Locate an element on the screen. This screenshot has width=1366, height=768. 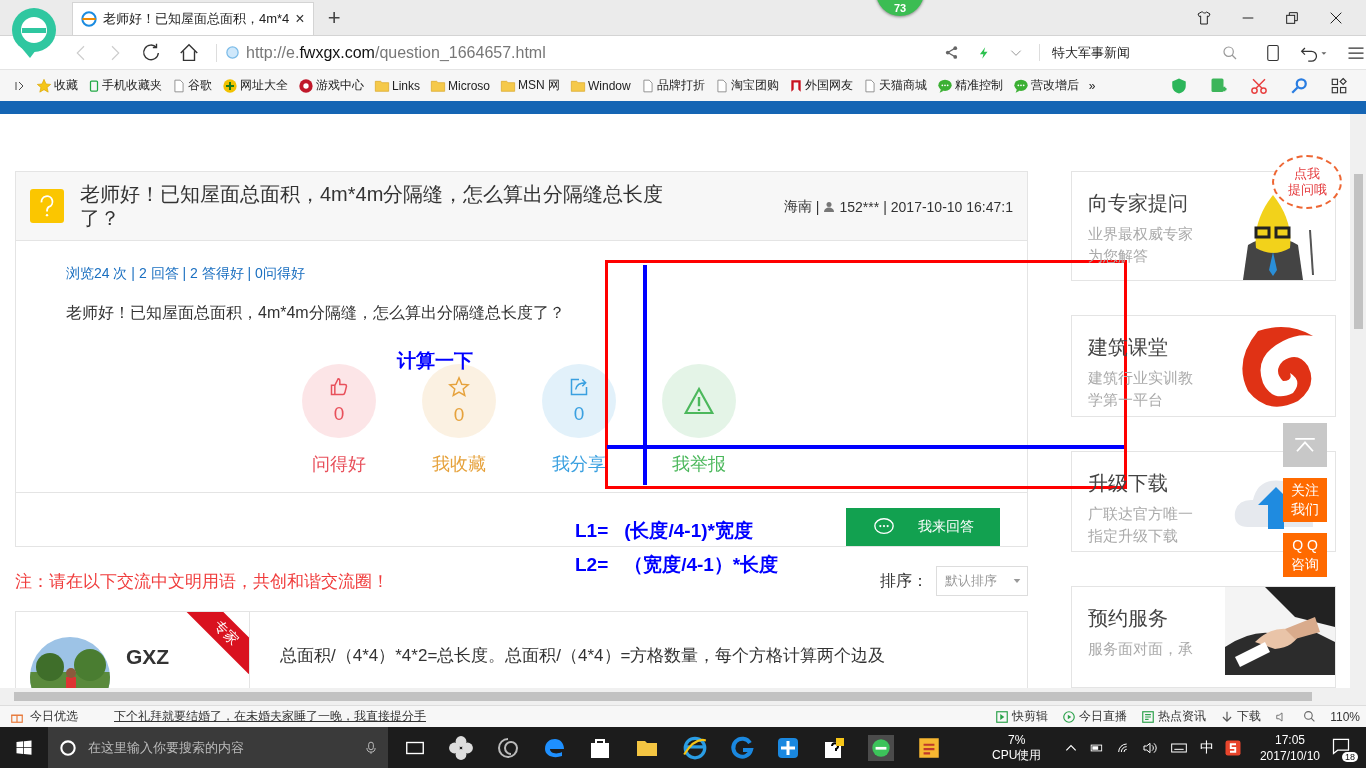
more-bookmarks-button: » is located at coordinates (1092, 85).